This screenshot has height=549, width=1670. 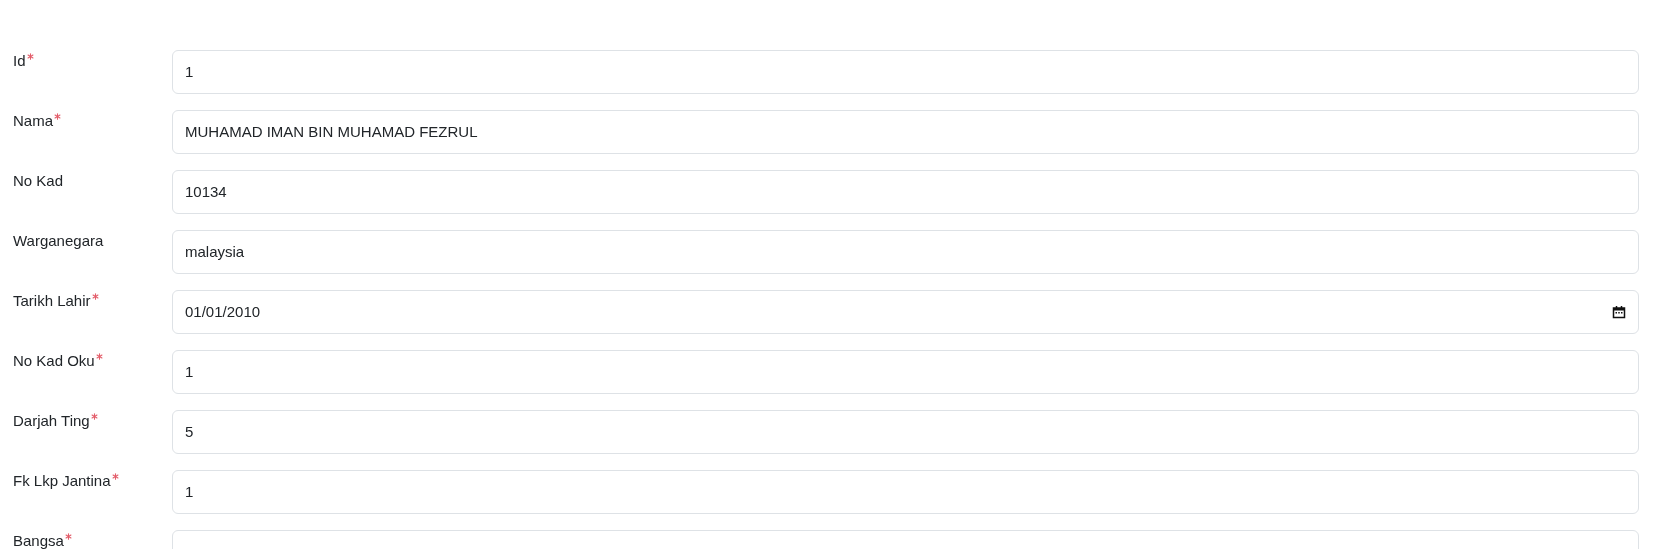 What do you see at coordinates (38, 540) in the screenshot?
I see `field-label: Bangsa` at bounding box center [38, 540].